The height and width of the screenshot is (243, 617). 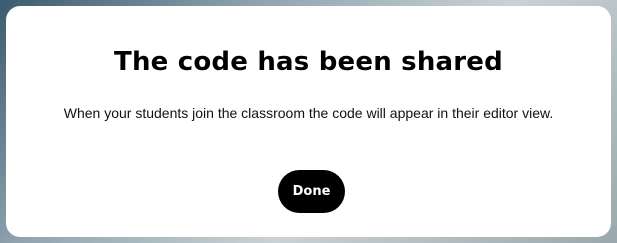 I want to click on dialog-title: The code has been shared, so click(x=308, y=62).